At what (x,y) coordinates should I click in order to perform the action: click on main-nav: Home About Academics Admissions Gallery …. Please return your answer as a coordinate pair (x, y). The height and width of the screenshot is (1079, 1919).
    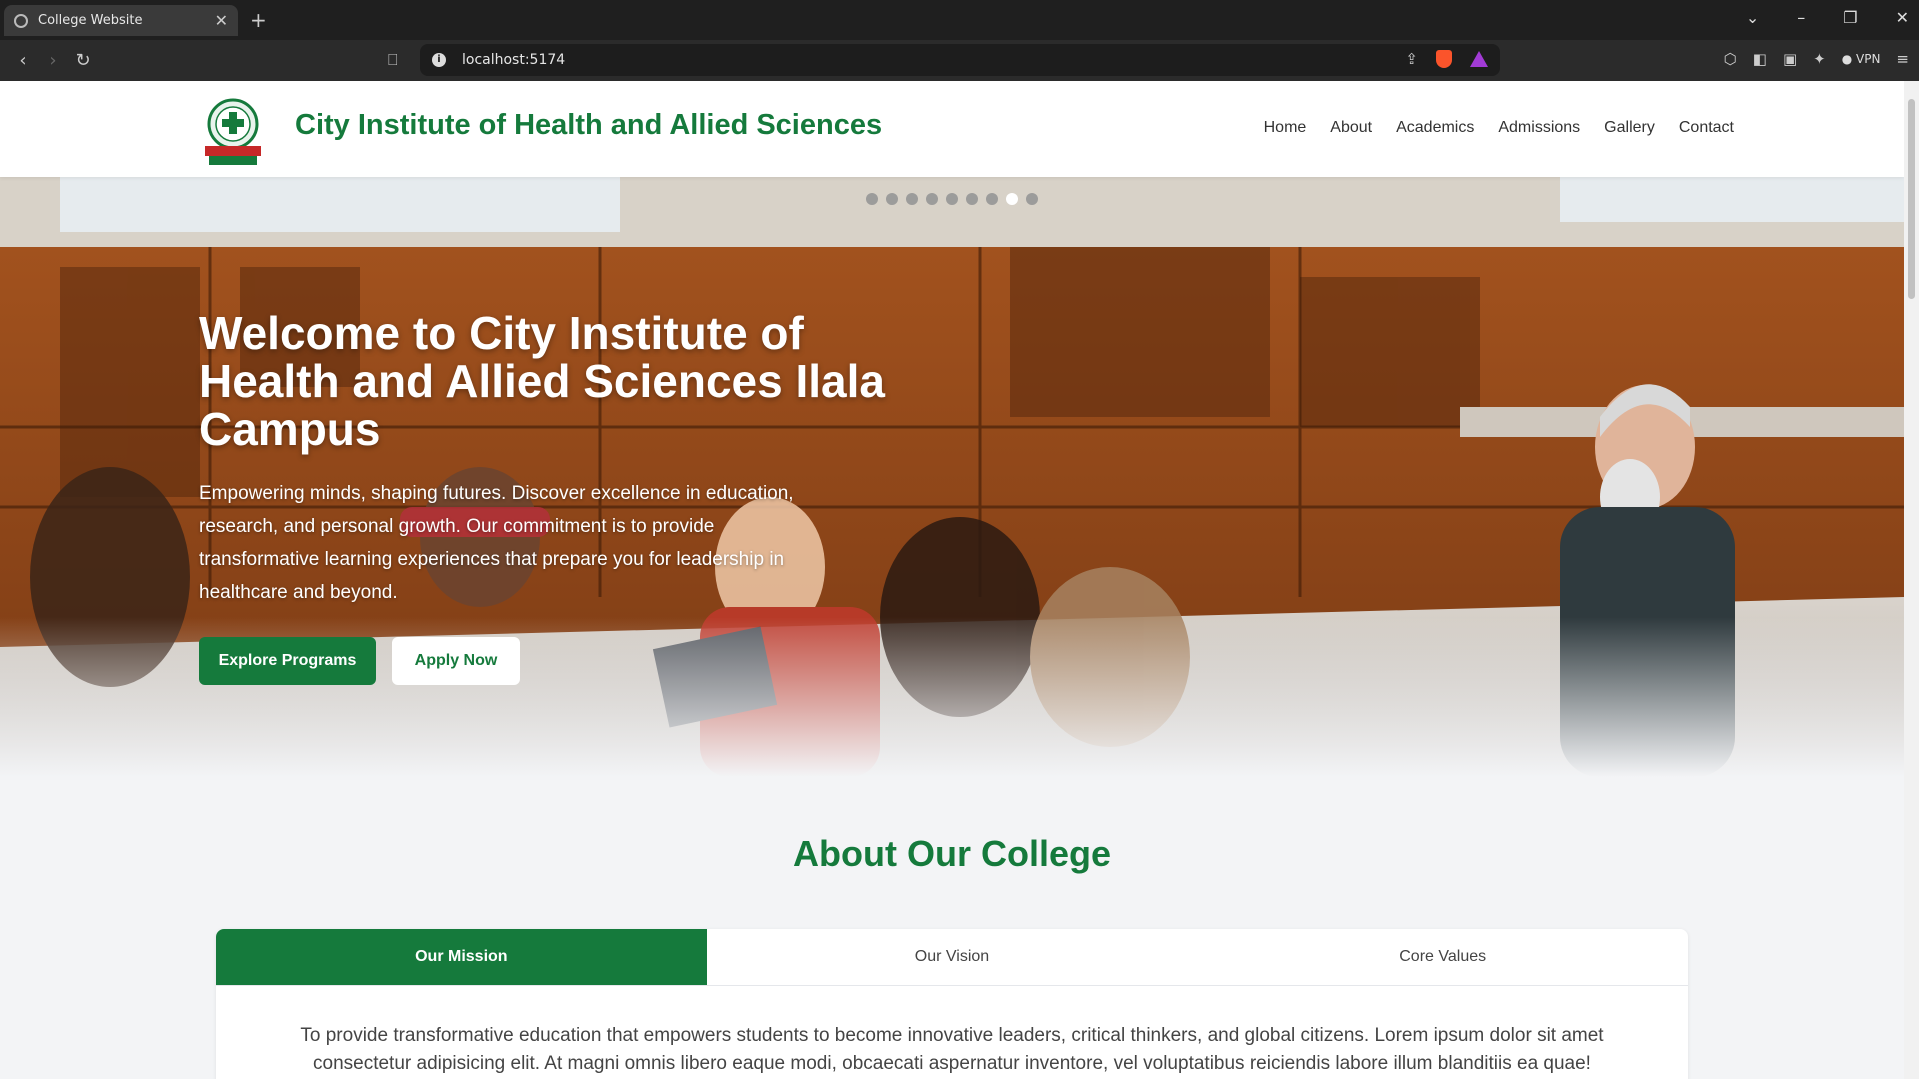
    Looking at the image, I should click on (1499, 128).